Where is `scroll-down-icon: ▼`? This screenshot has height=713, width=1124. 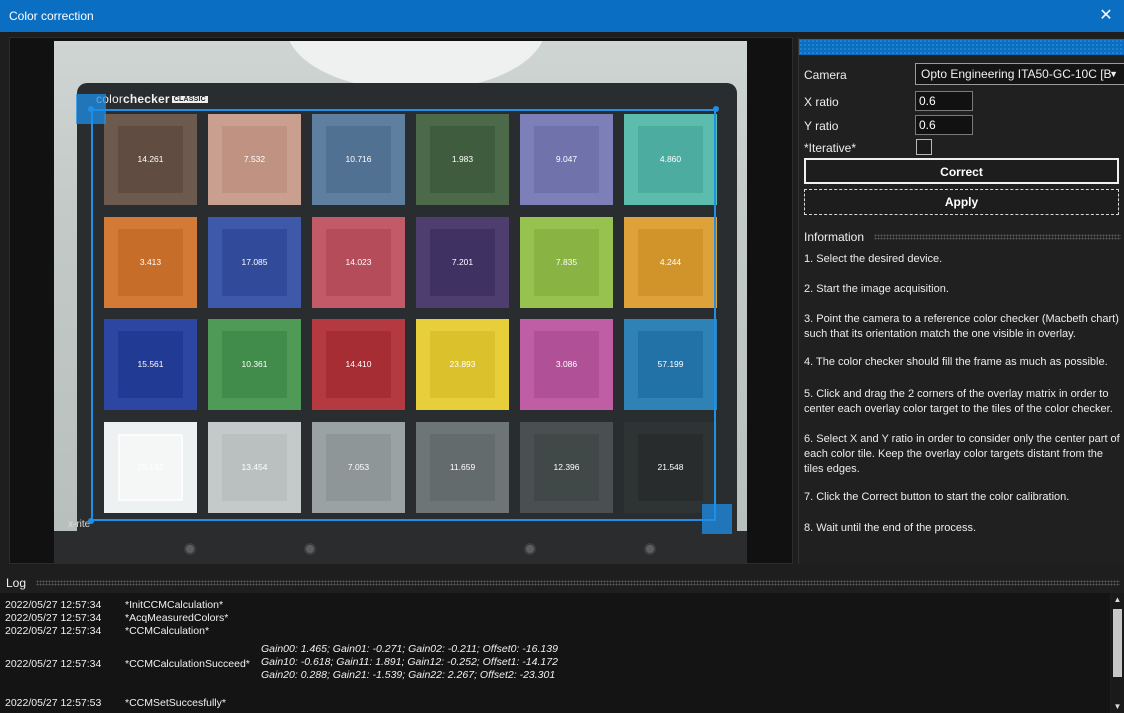 scroll-down-icon: ▼ is located at coordinates (1117, 706).